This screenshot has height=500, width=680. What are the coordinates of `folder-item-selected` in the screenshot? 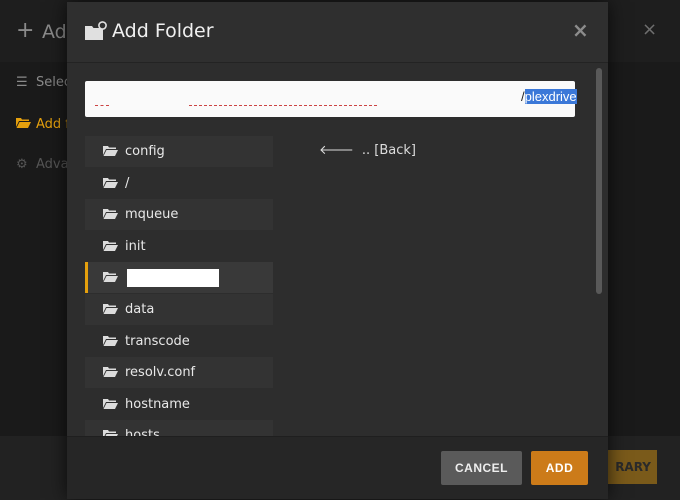 It's located at (179, 278).